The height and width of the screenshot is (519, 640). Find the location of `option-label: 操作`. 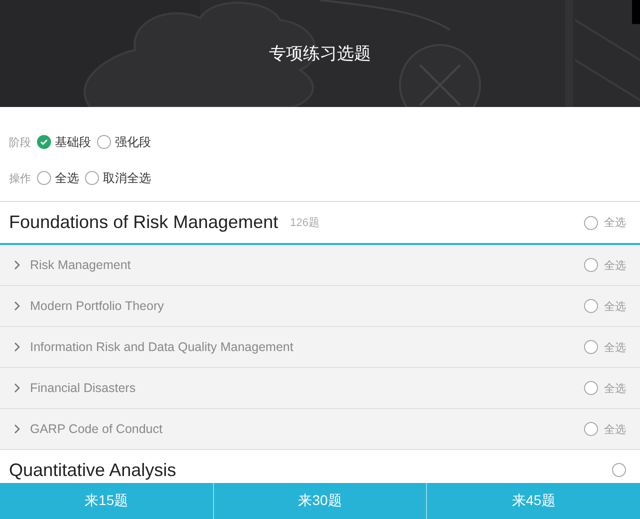

option-label: 操作 is located at coordinates (20, 179).